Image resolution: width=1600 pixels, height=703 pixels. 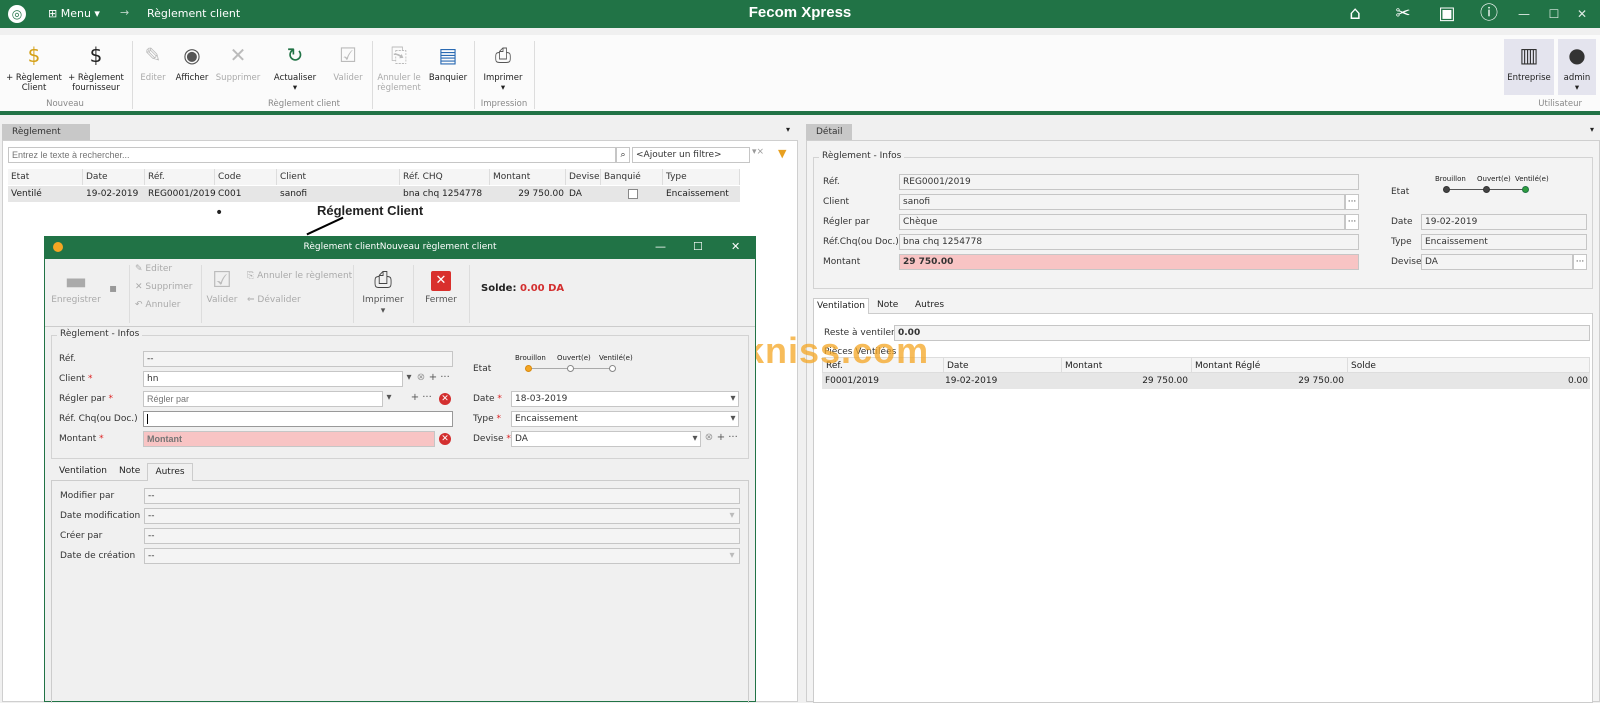 I want to click on regler-input, so click(x=263, y=399).